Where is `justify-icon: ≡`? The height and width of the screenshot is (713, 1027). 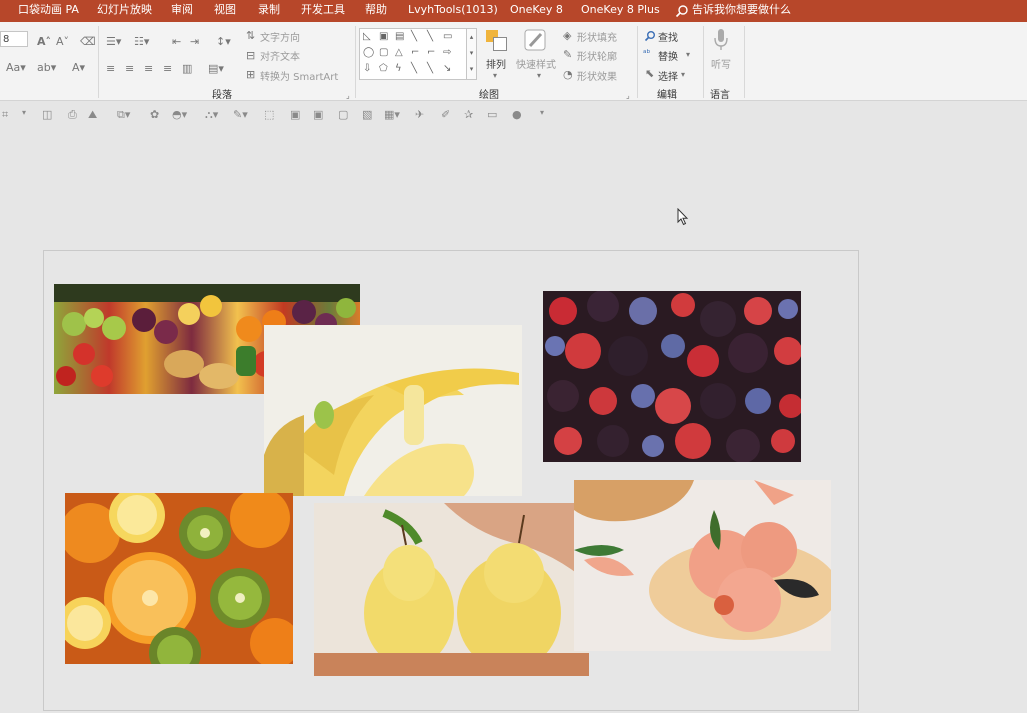 justify-icon: ≡ is located at coordinates (167, 68).